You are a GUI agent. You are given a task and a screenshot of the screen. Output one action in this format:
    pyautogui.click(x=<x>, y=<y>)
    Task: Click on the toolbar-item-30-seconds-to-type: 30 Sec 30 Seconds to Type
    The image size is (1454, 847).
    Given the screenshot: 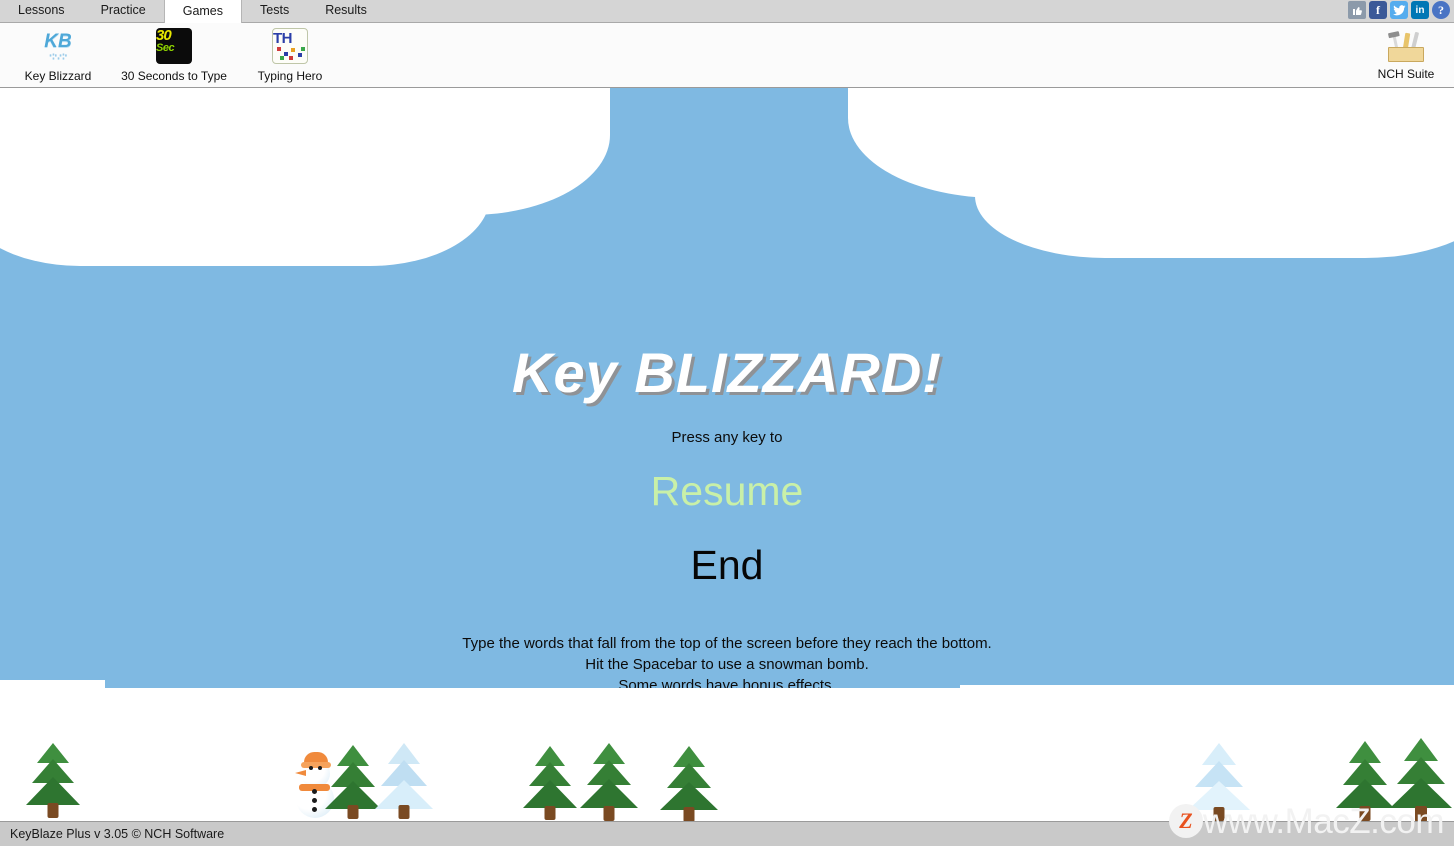 What is the action you would take?
    pyautogui.click(x=174, y=53)
    